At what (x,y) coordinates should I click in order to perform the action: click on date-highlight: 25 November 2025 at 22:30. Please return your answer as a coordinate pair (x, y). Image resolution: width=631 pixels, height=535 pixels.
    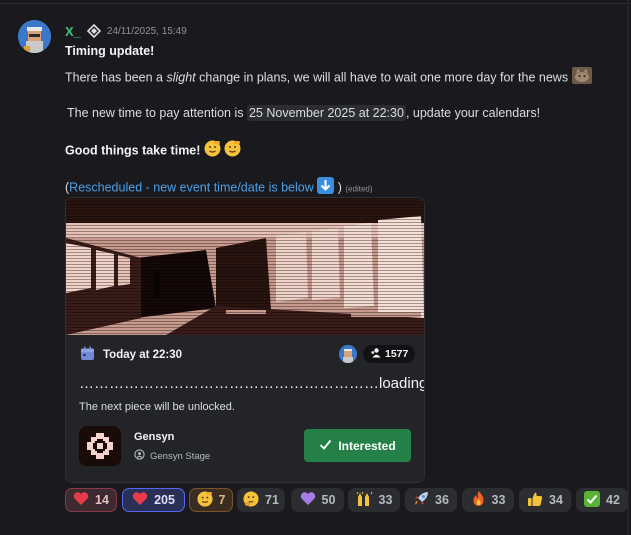
    Looking at the image, I should click on (326, 113).